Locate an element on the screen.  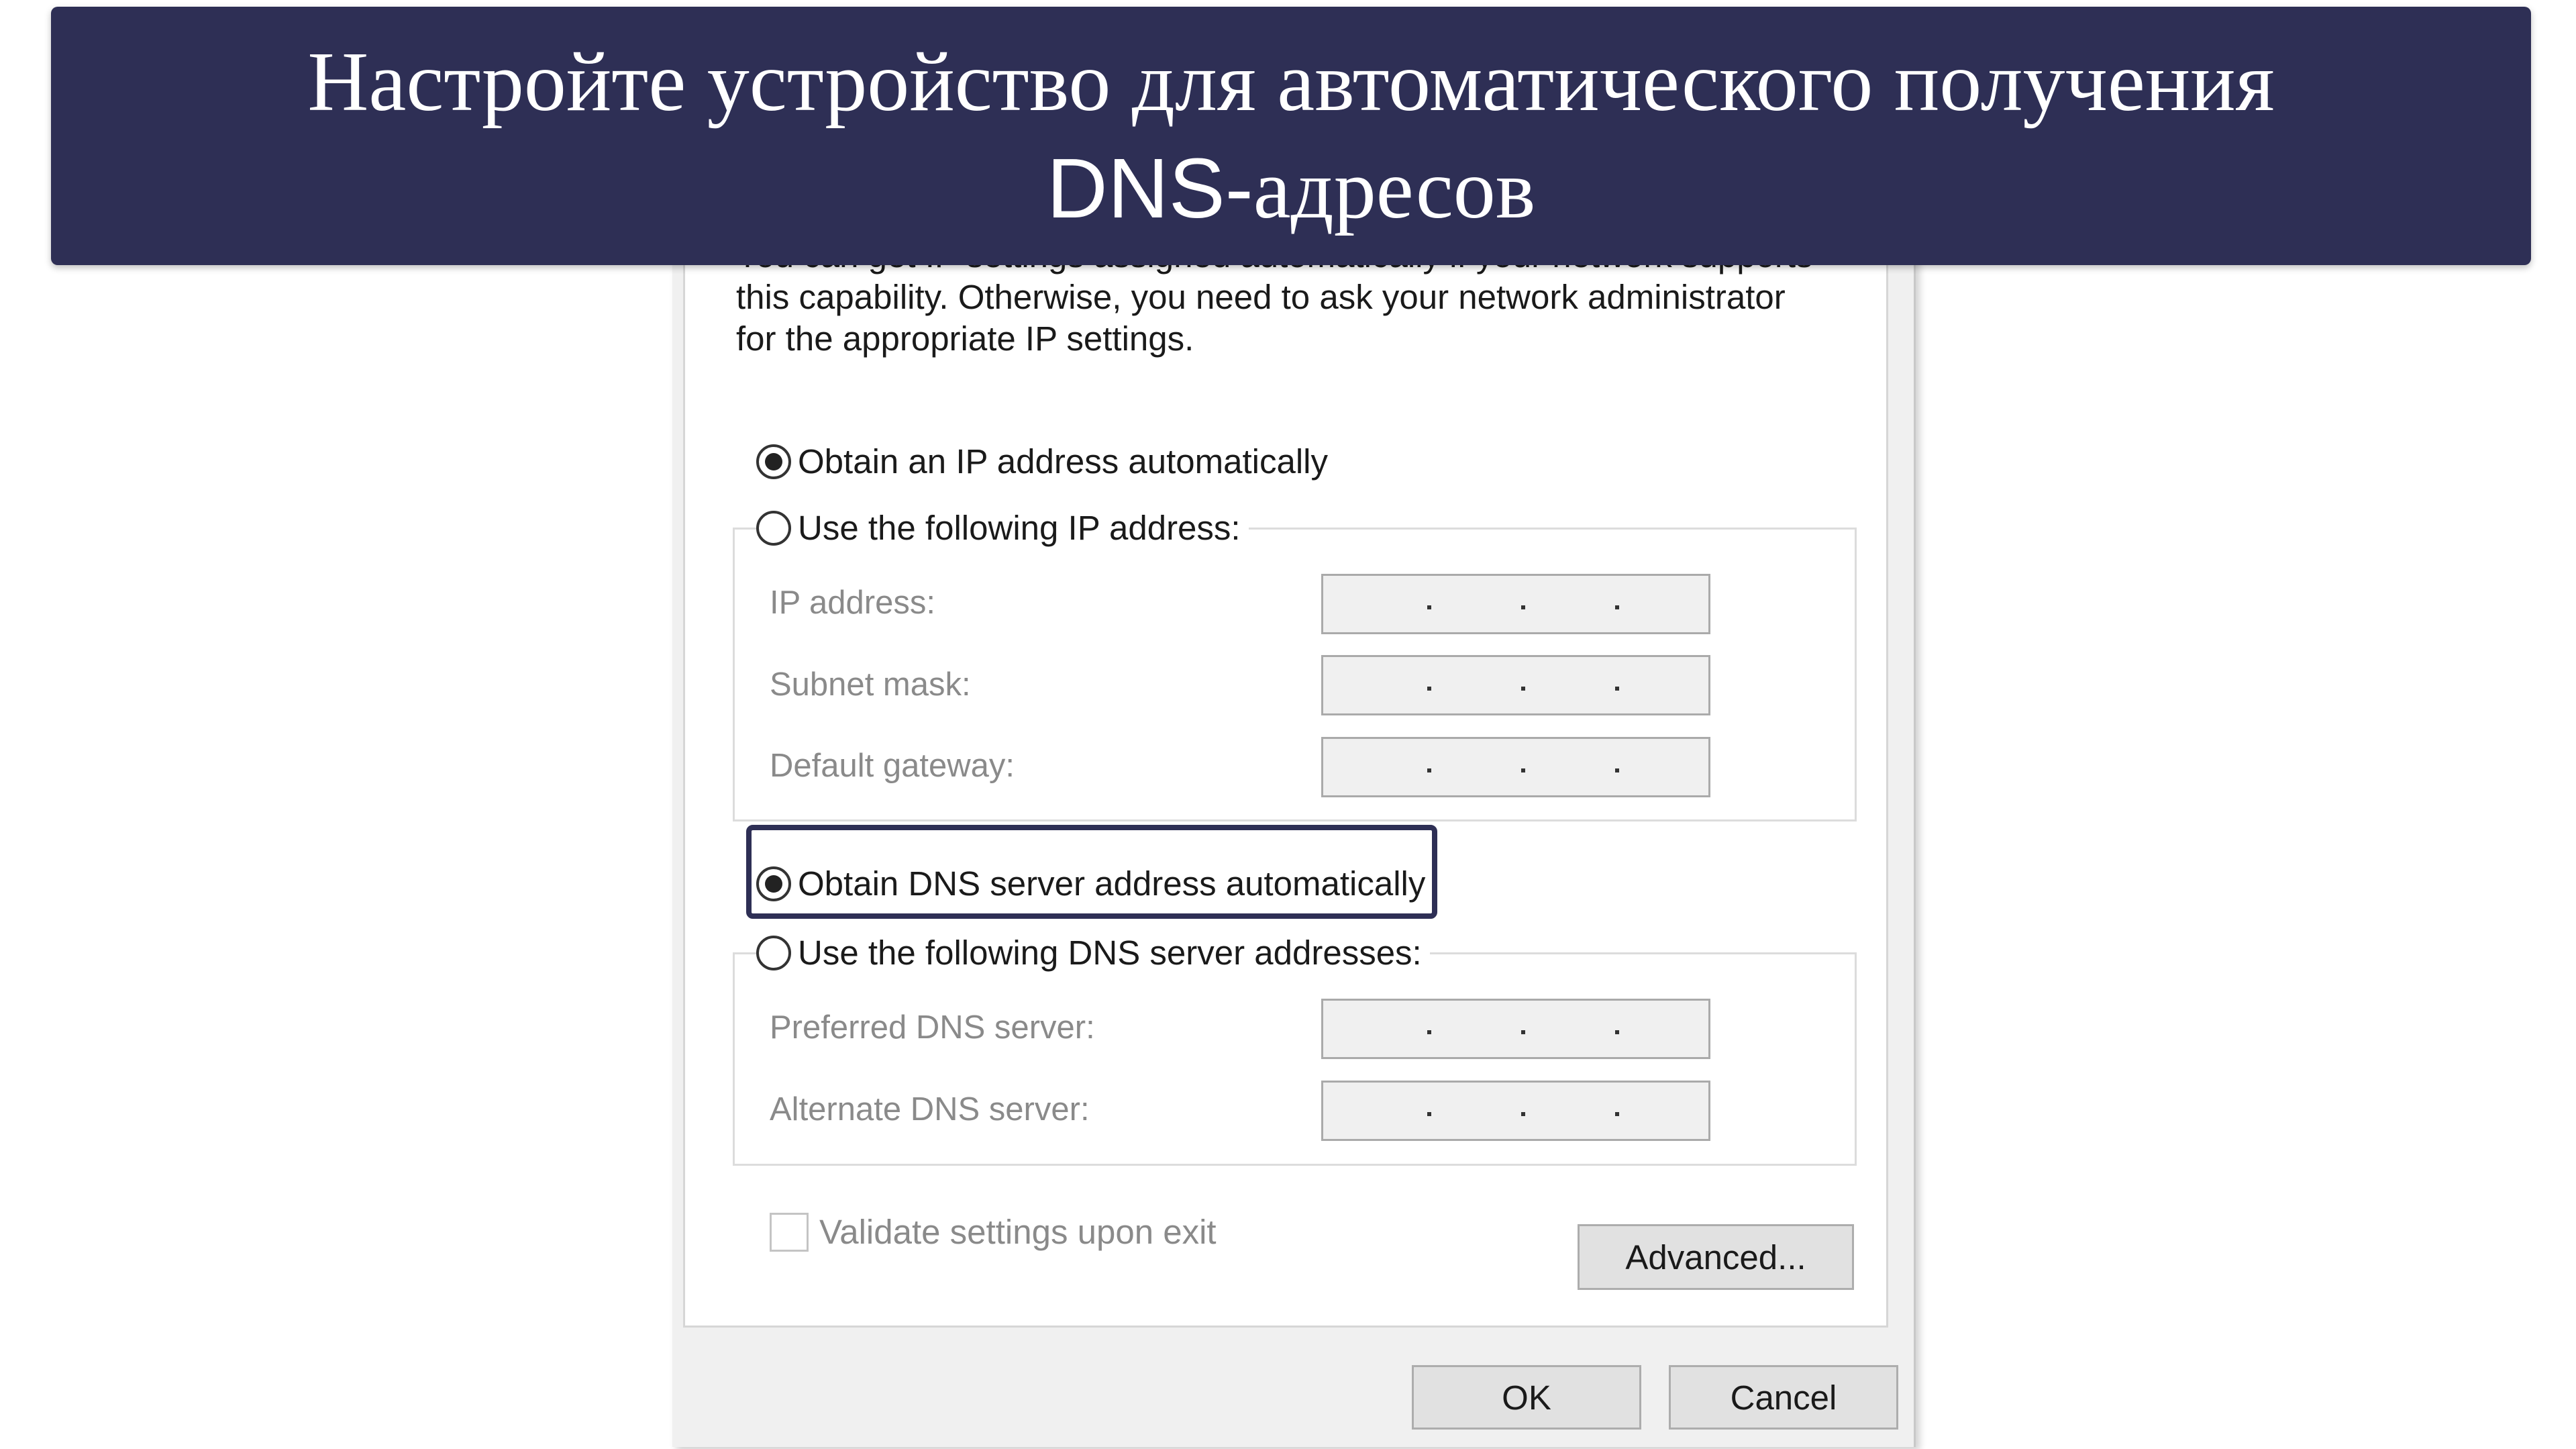
default-gateway-label: Default gateway: is located at coordinates (892, 766).